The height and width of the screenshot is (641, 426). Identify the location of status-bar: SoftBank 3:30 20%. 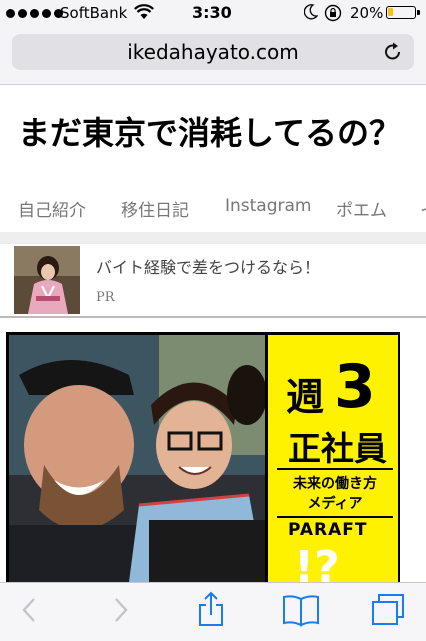
(213, 14).